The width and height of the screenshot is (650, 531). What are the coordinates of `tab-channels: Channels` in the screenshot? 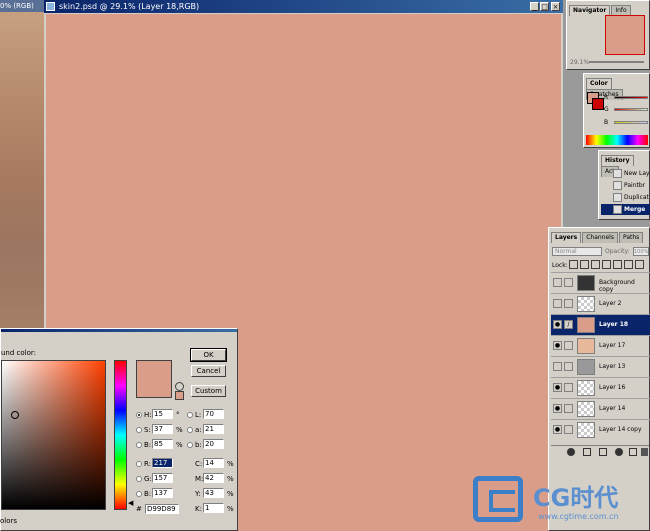 It's located at (600, 237).